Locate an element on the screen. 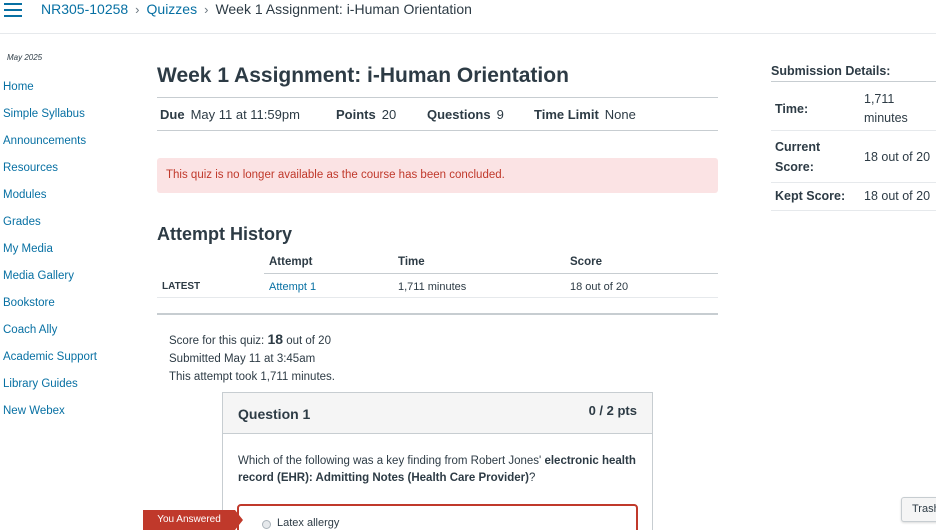  nav-item-coach-ally: Coach Ally is located at coordinates (50, 335).